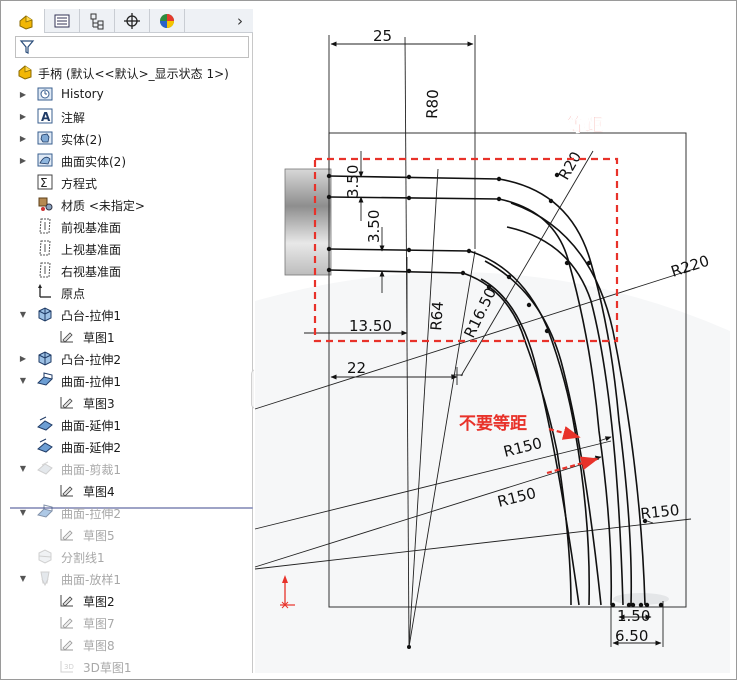  Describe the element at coordinates (79, 184) in the screenshot. I see `tree-item-label: 方程式` at that location.